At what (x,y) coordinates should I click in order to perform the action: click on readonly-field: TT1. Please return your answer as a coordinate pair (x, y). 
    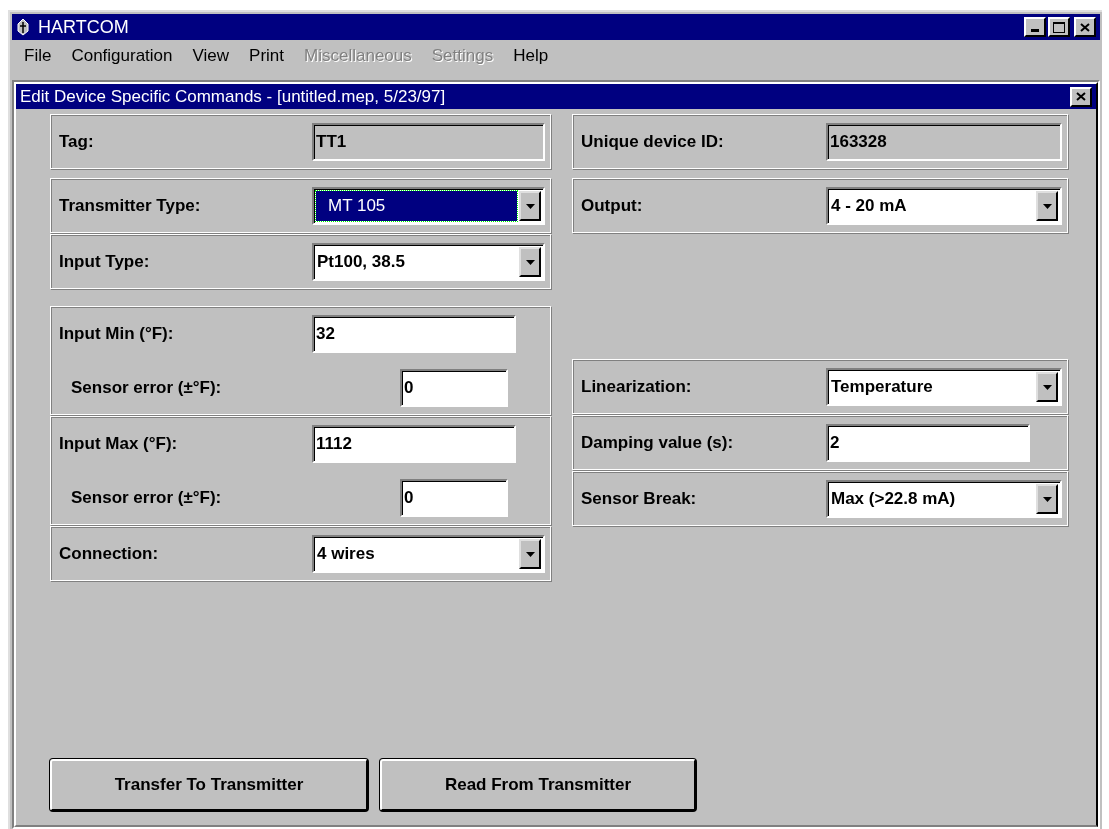
    Looking at the image, I should click on (428, 142).